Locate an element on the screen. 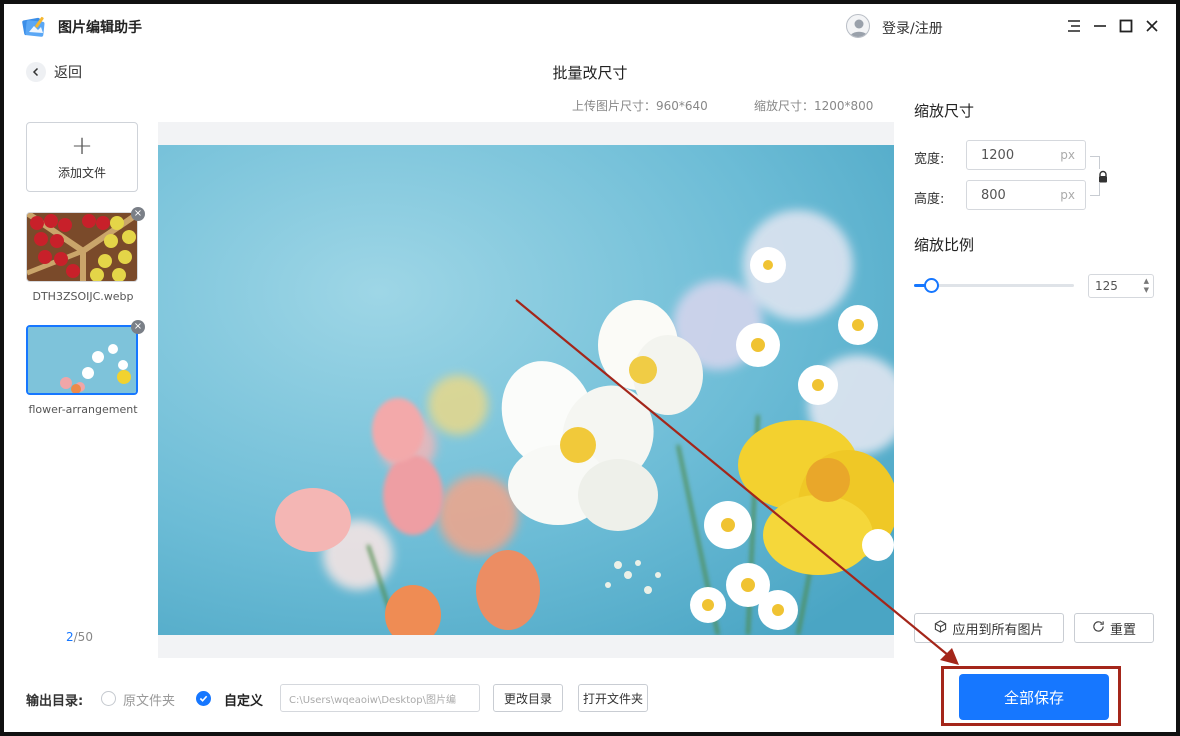 Image resolution: width=1180 pixels, height=736 pixels. add-file-button: + 添加文件 is located at coordinates (82, 157).